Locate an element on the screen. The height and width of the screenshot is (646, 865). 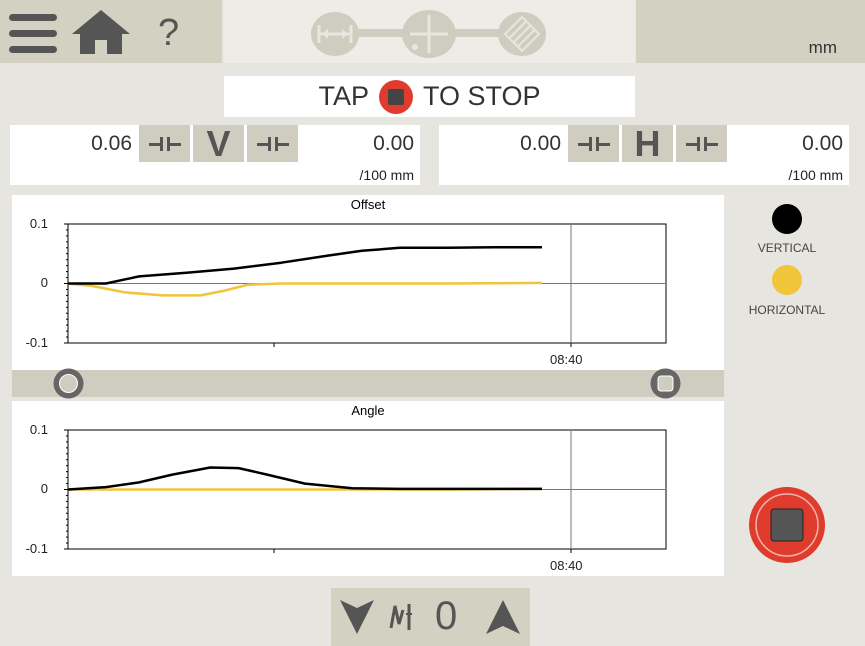
vertical-right-value: 0.00 is located at coordinates (393, 143).